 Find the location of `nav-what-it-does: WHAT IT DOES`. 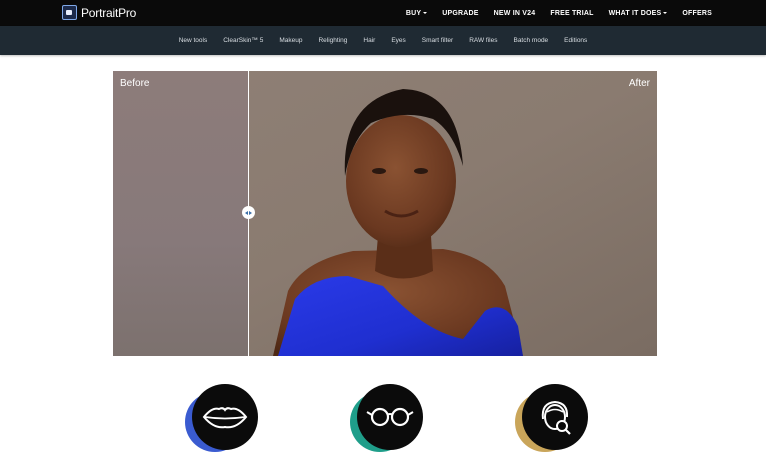

nav-what-it-does: WHAT IT DOES is located at coordinates (638, 13).